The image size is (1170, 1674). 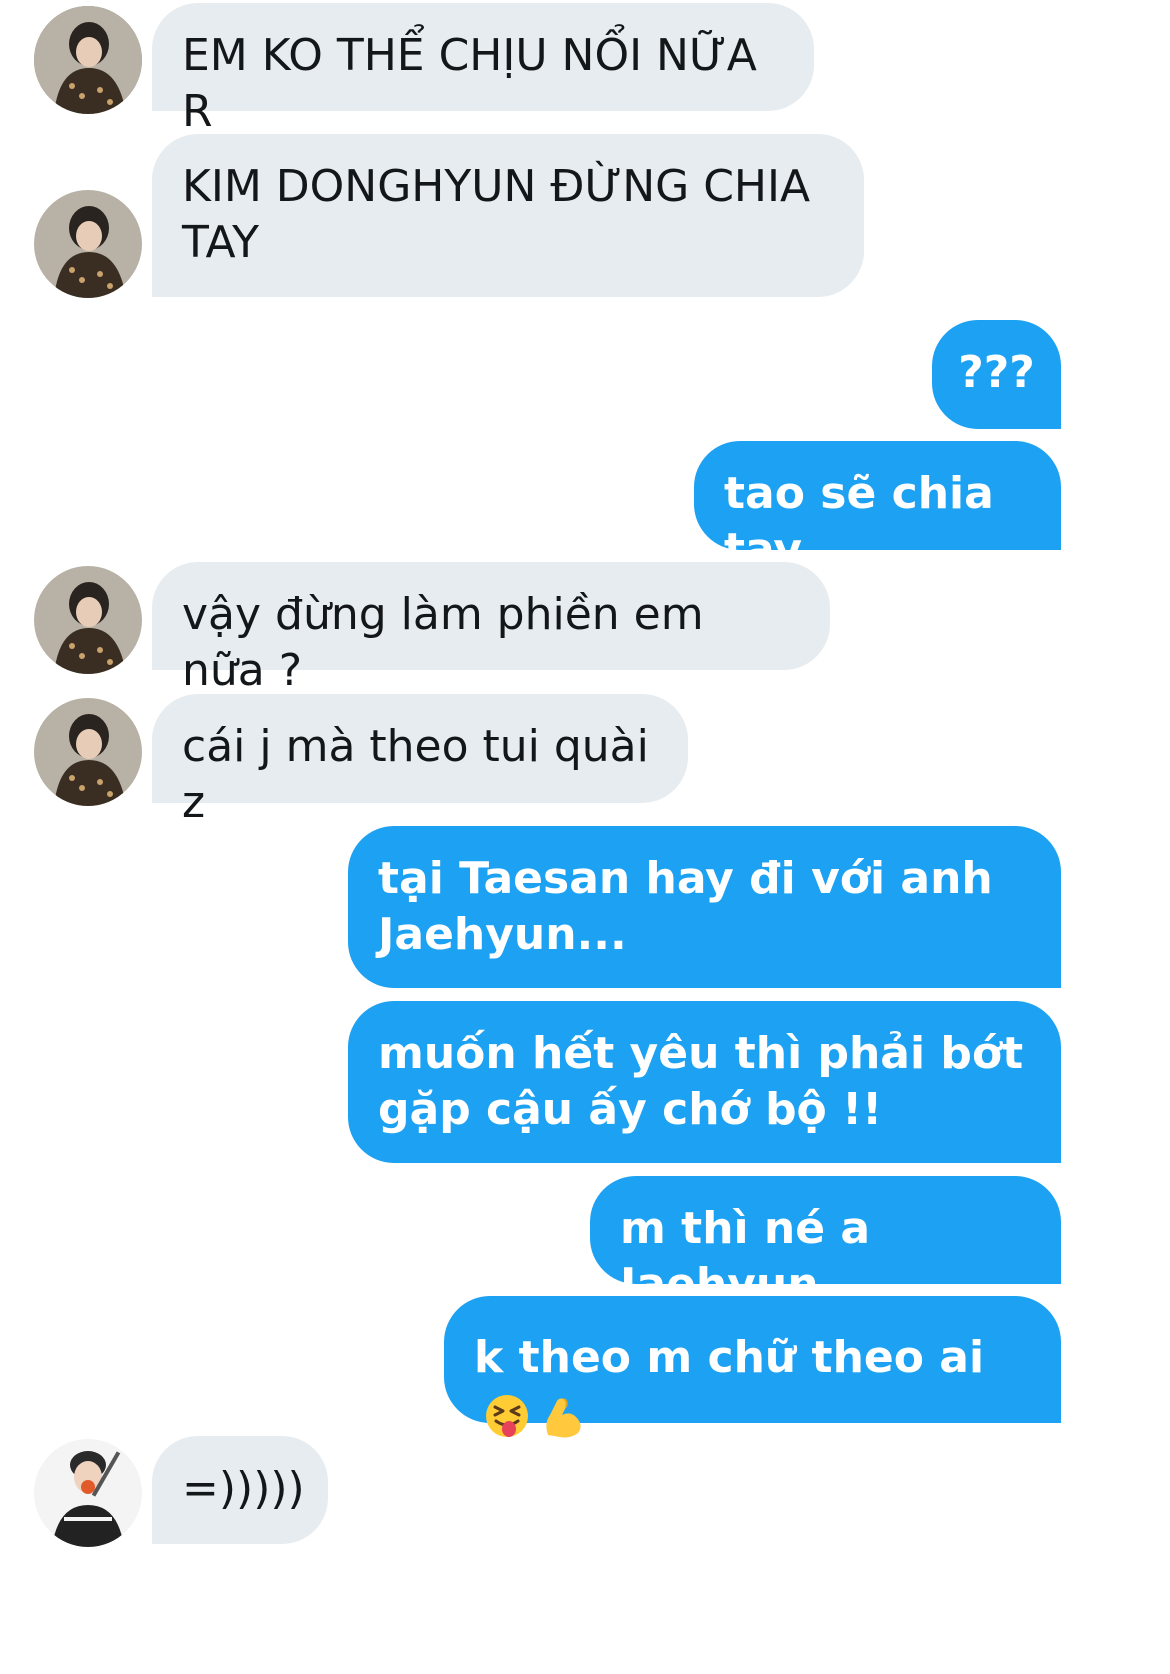 I want to click on message-bubble: tao sẽ chia tay, so click(x=877, y=508).